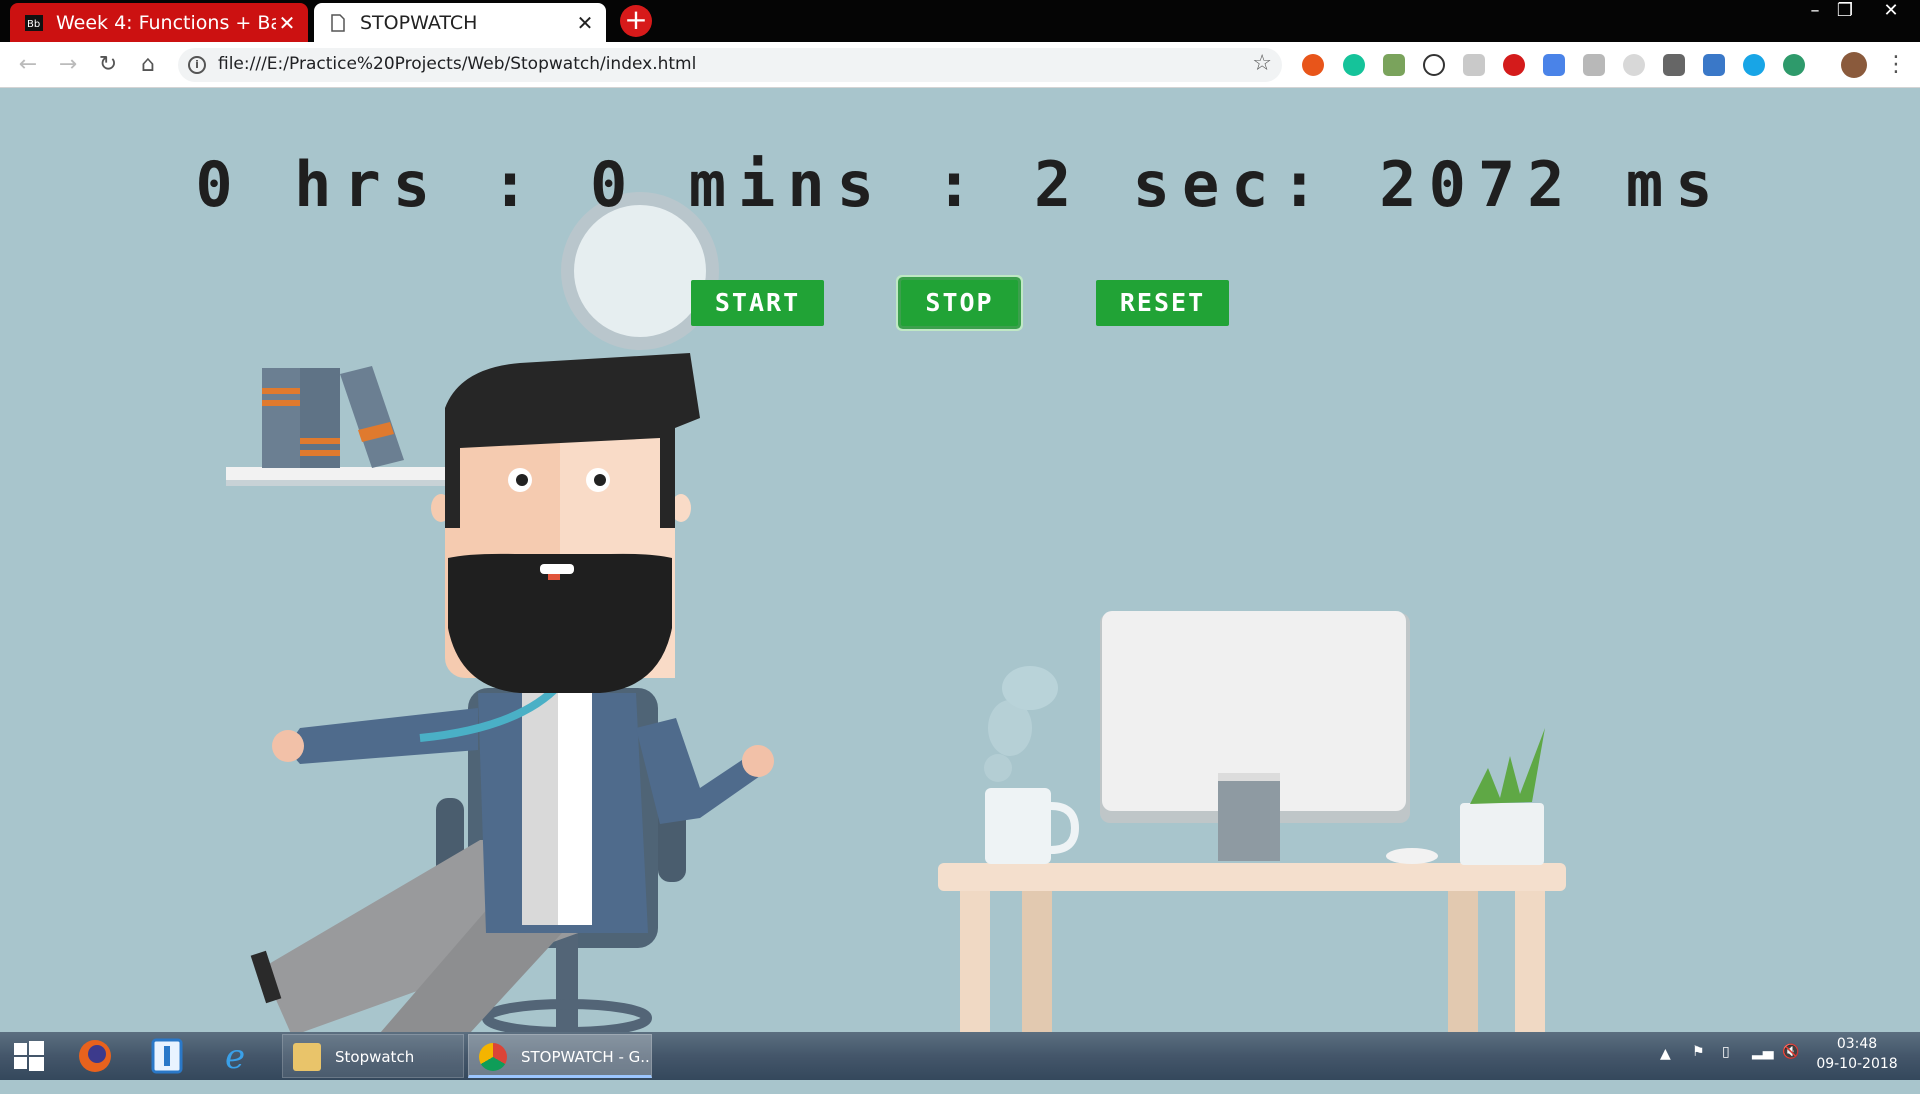 This screenshot has height=1094, width=1920. I want to click on note-icon, so click(1474, 65).